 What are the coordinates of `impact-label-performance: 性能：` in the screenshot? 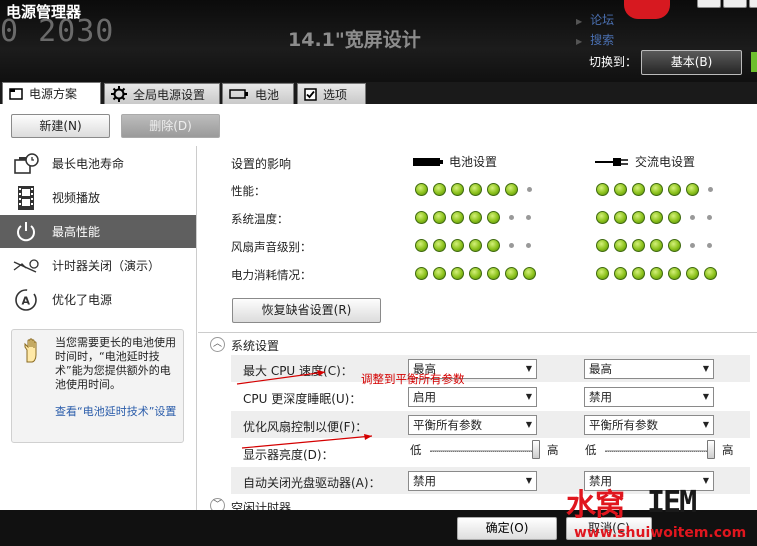 It's located at (248, 191).